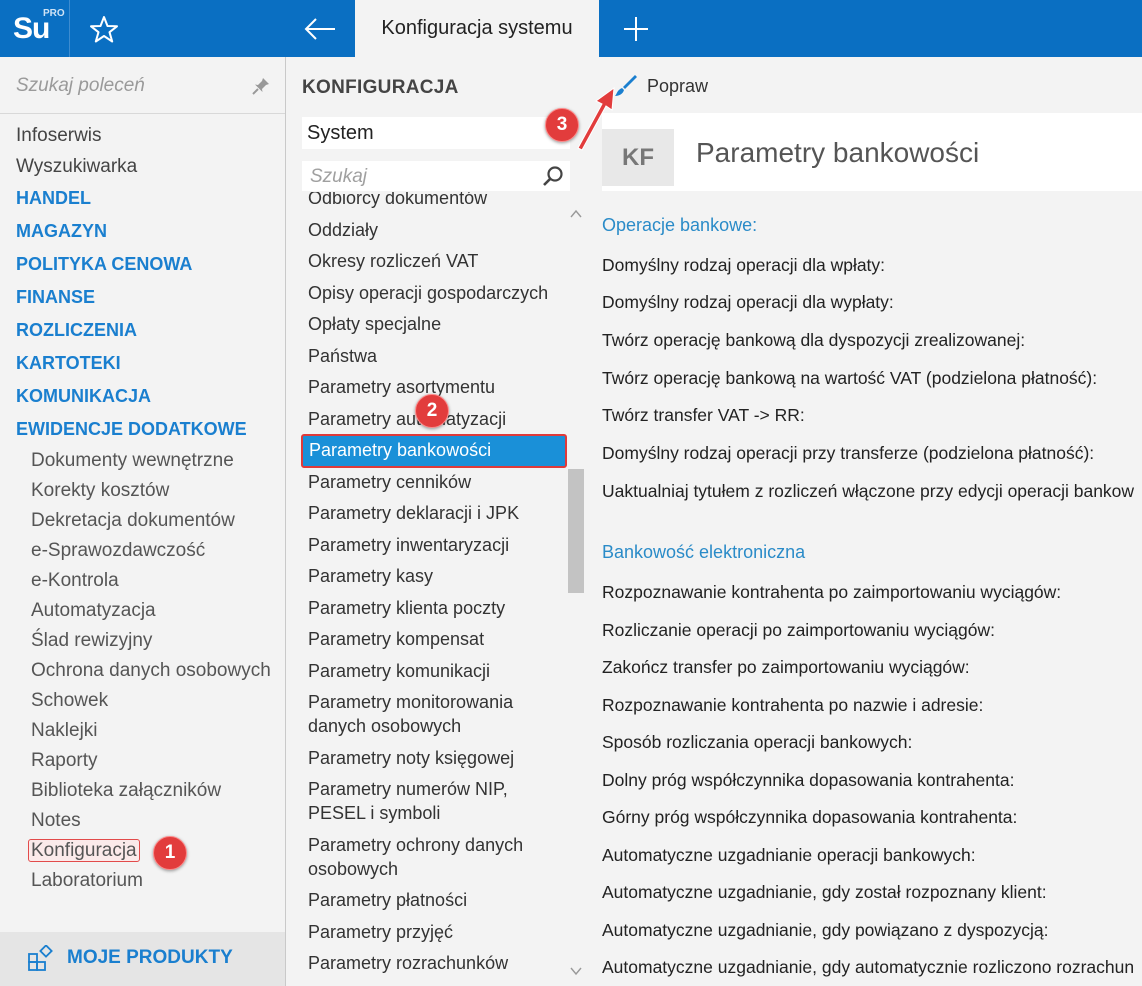  I want to click on list-item: Parametry ochrony danych osobowych, so click(437, 857).